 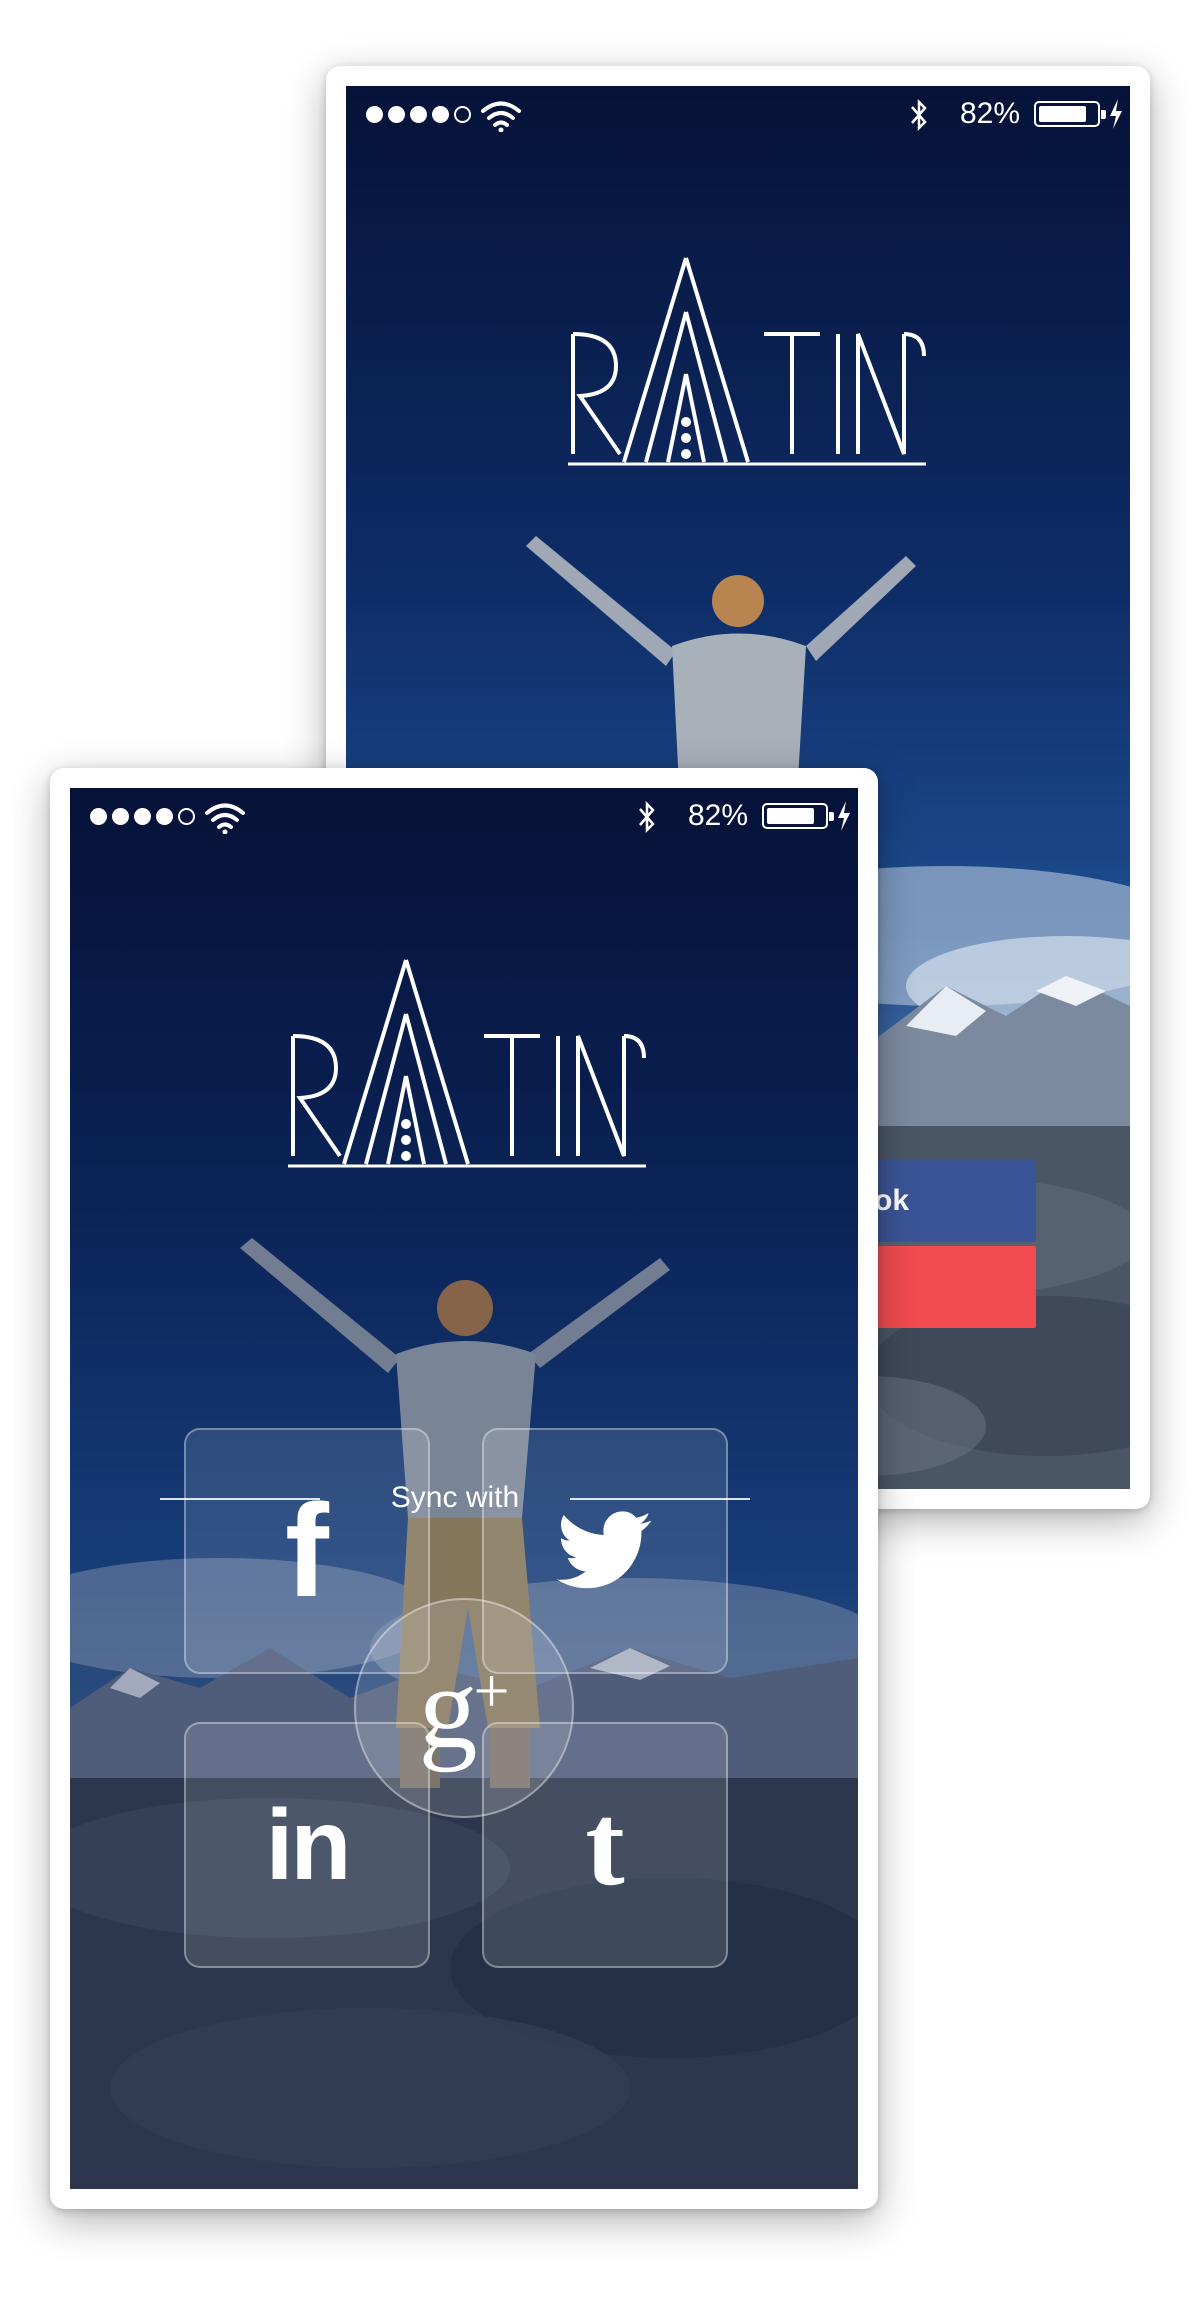 What do you see at coordinates (307, 1550) in the screenshot?
I see `facebook-icon: f` at bounding box center [307, 1550].